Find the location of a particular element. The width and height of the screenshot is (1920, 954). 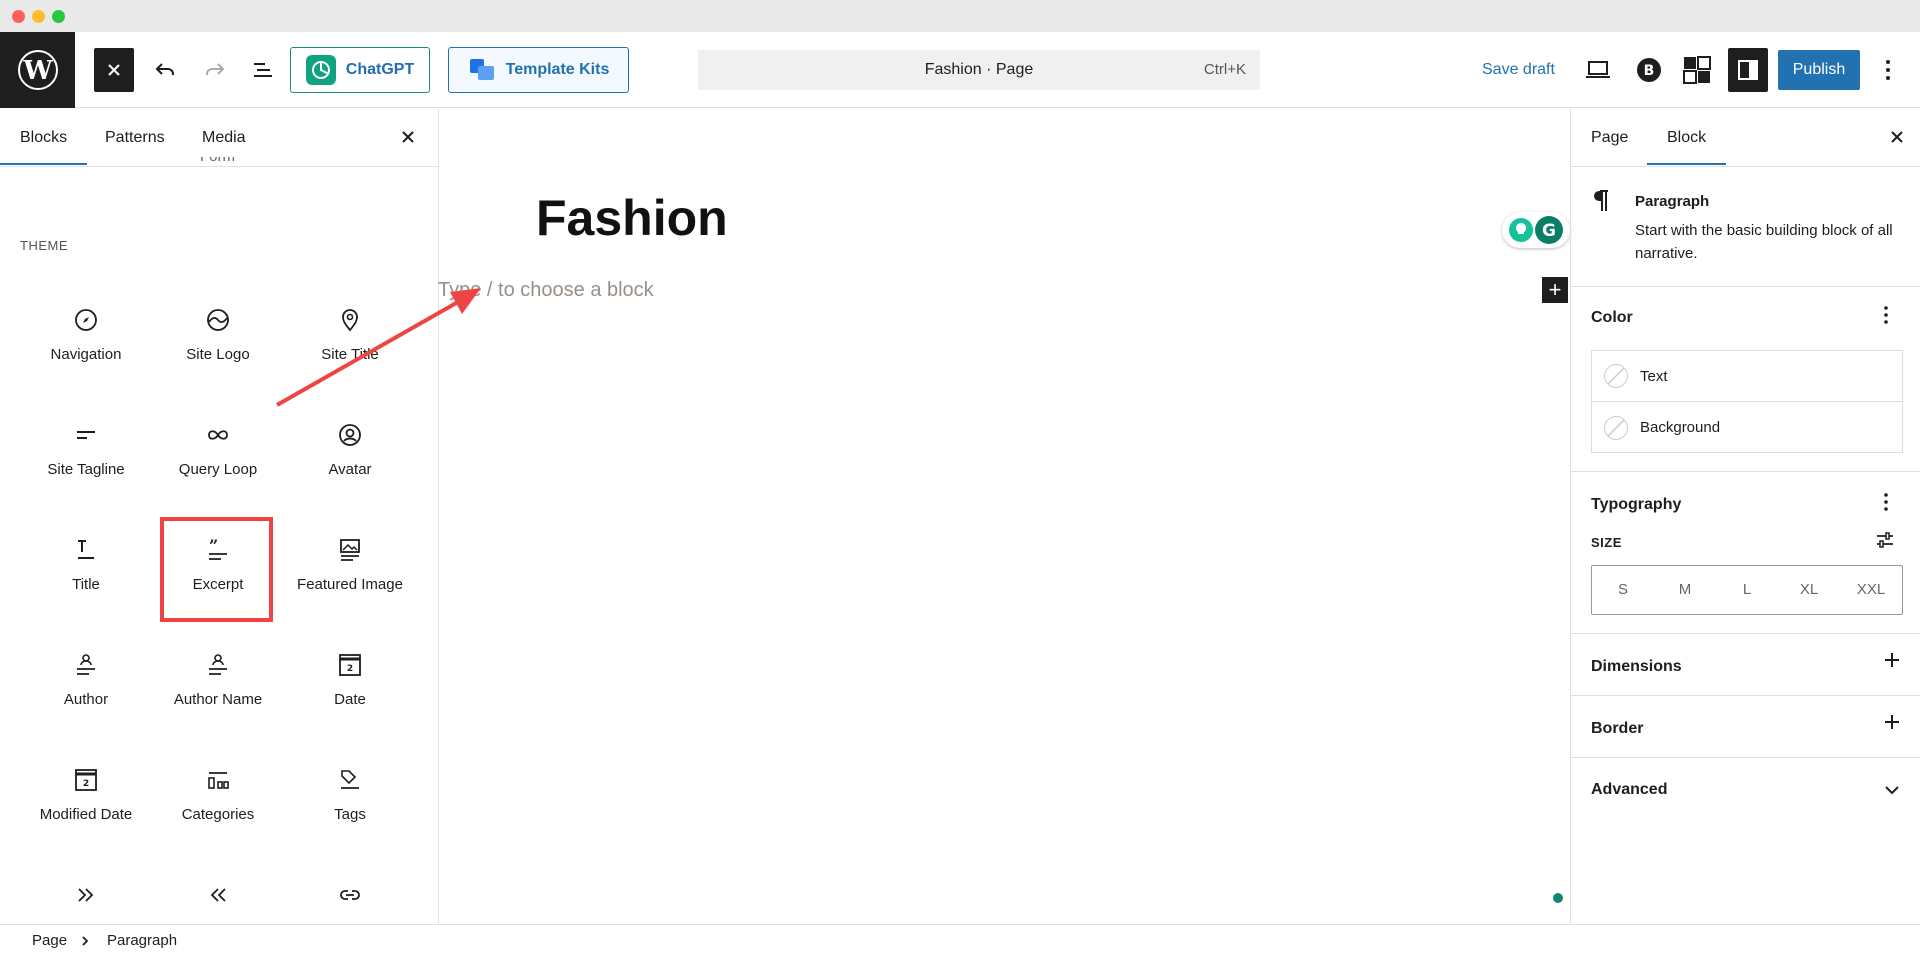

breadcrumb: Page Paragraph is located at coordinates (960, 939).